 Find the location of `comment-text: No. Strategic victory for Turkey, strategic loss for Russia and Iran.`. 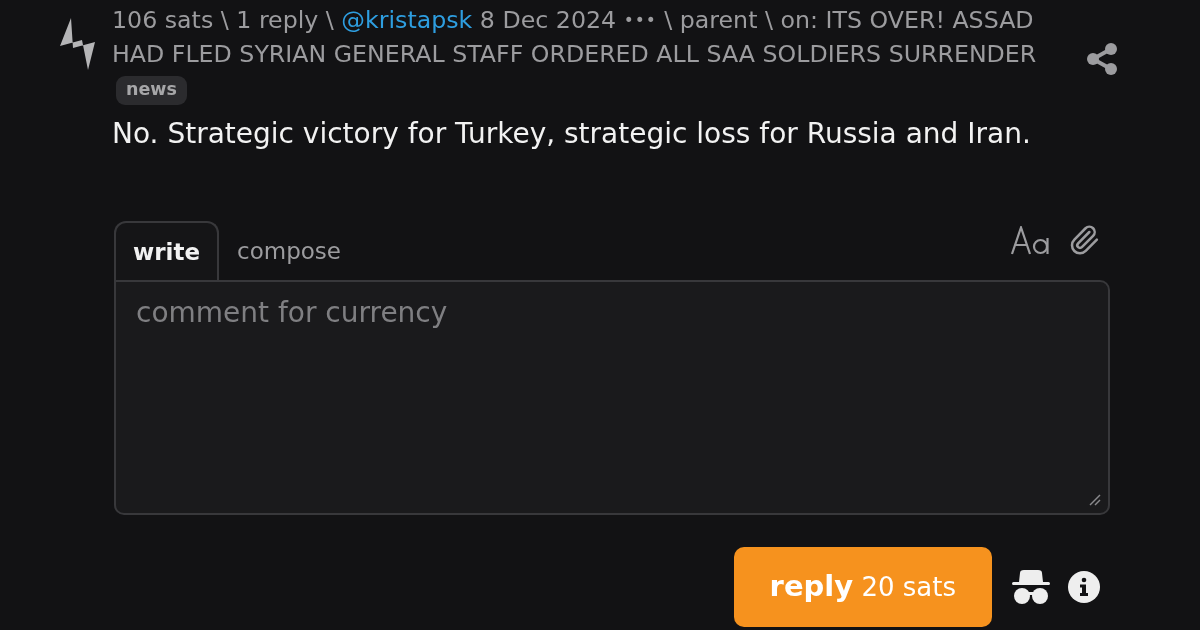

comment-text: No. Strategic victory for Turkey, strategic loss for Russia and Iran. is located at coordinates (572, 134).